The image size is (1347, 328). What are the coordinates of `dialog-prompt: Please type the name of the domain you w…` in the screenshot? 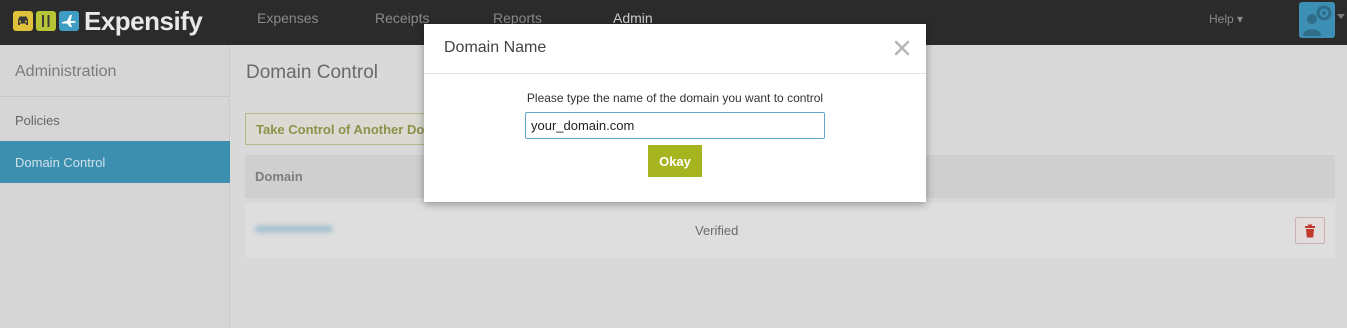 It's located at (675, 98).